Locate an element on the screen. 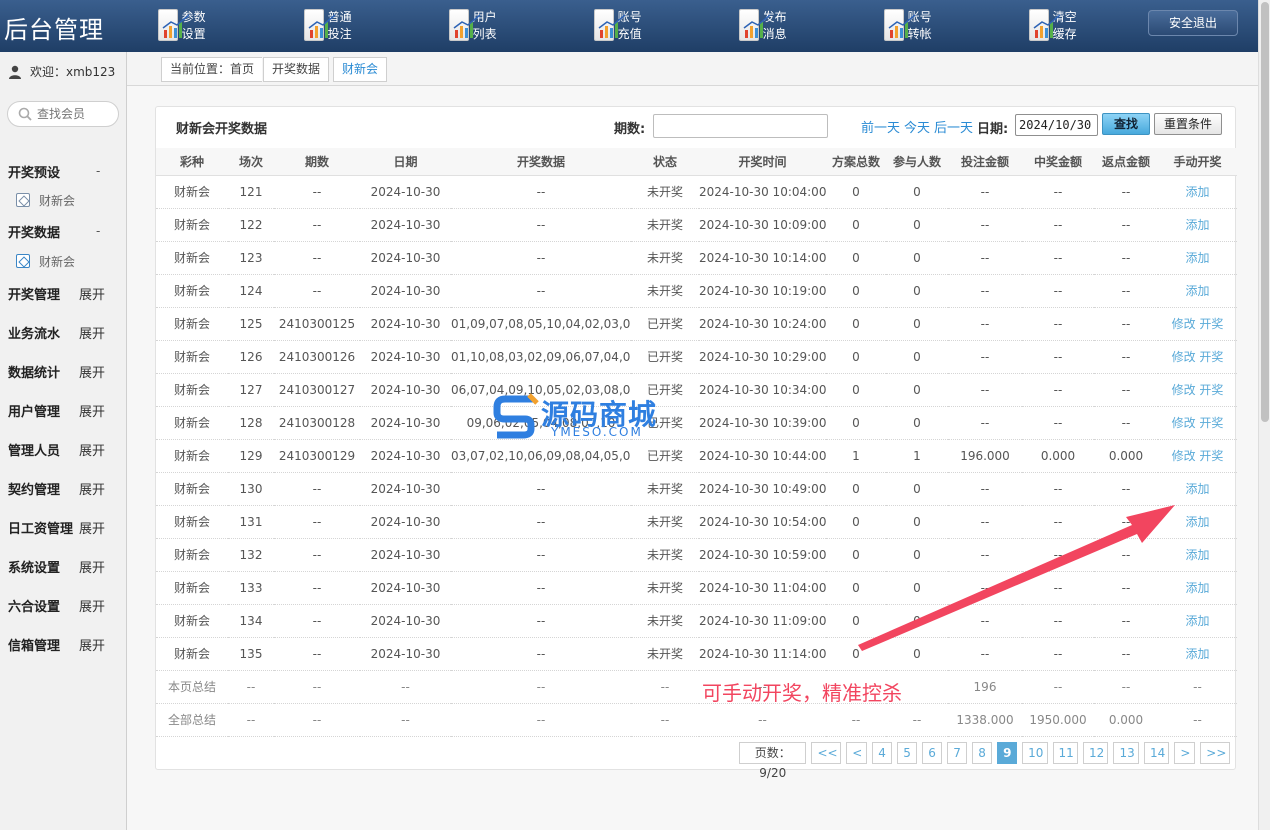  page-button: 9 is located at coordinates (1007, 753).